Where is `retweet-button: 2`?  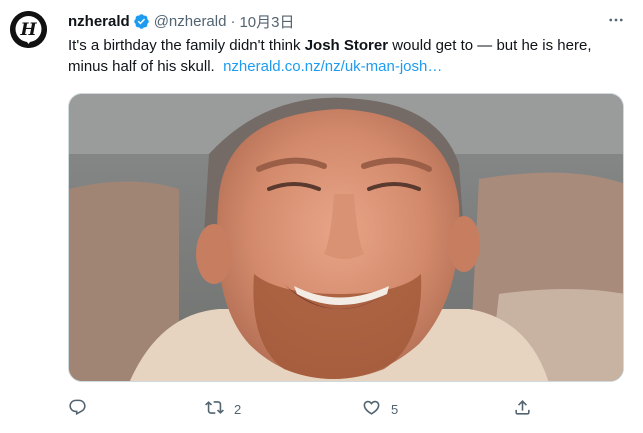 retweet-button: 2 is located at coordinates (223, 409).